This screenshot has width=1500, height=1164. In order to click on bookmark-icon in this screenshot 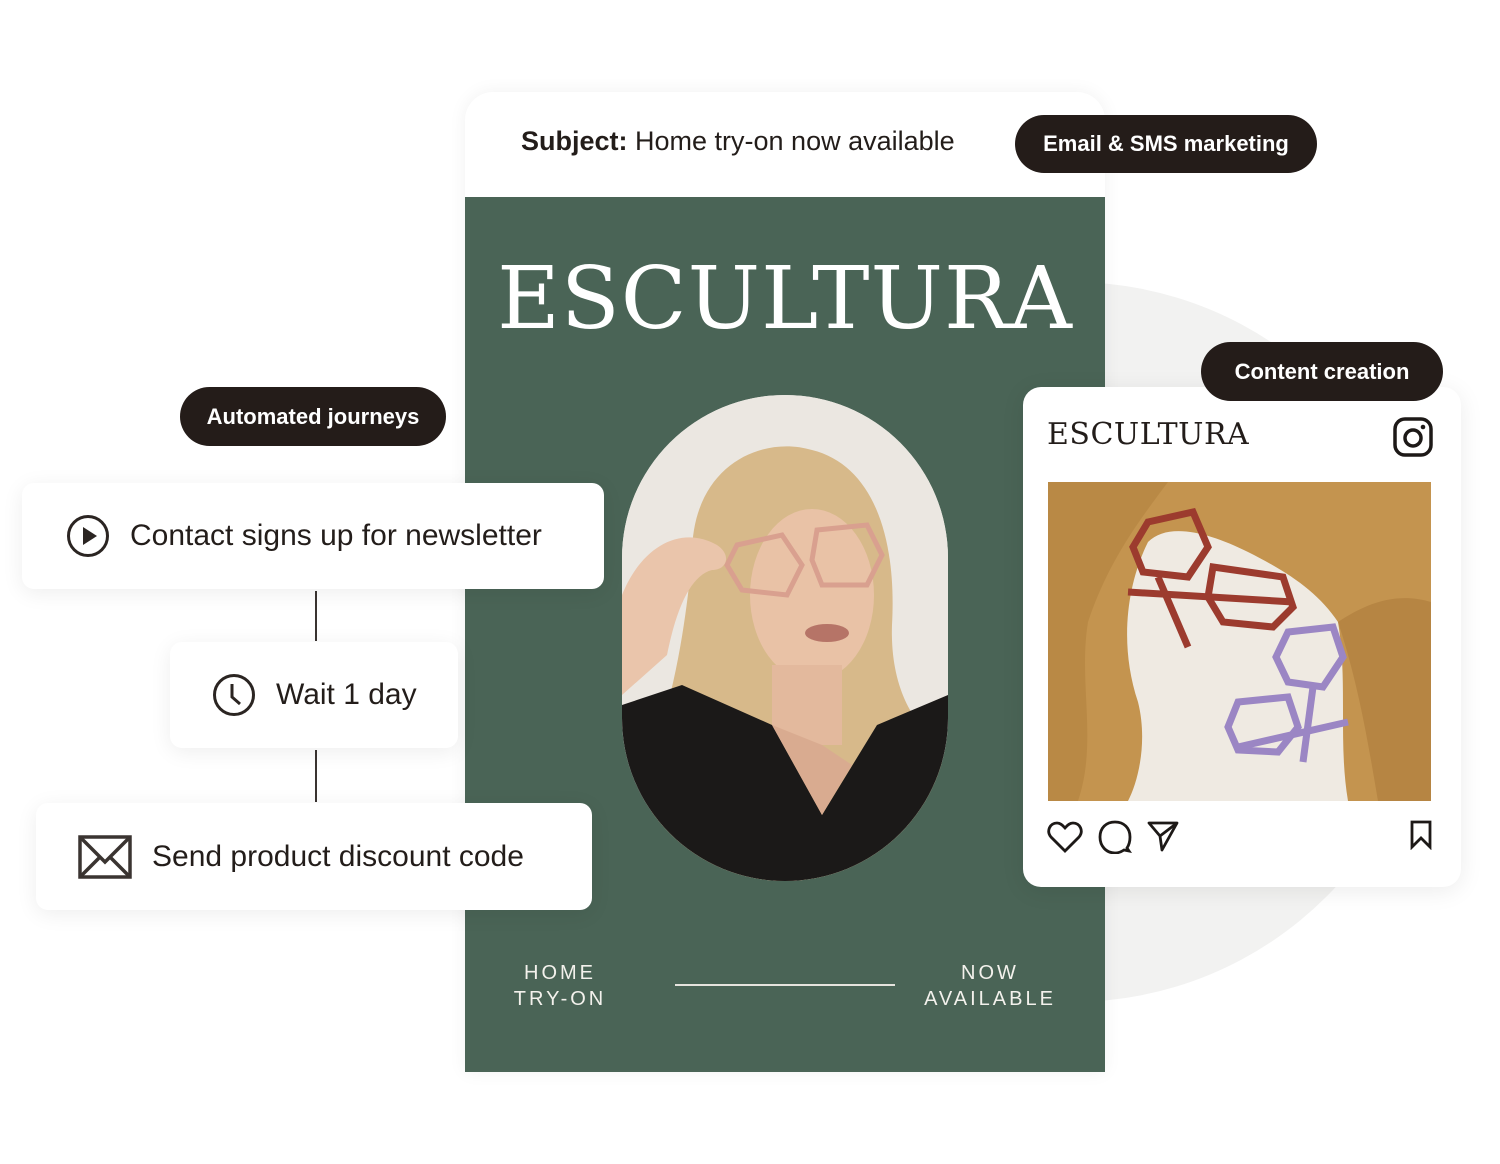, I will do `click(1421, 837)`.